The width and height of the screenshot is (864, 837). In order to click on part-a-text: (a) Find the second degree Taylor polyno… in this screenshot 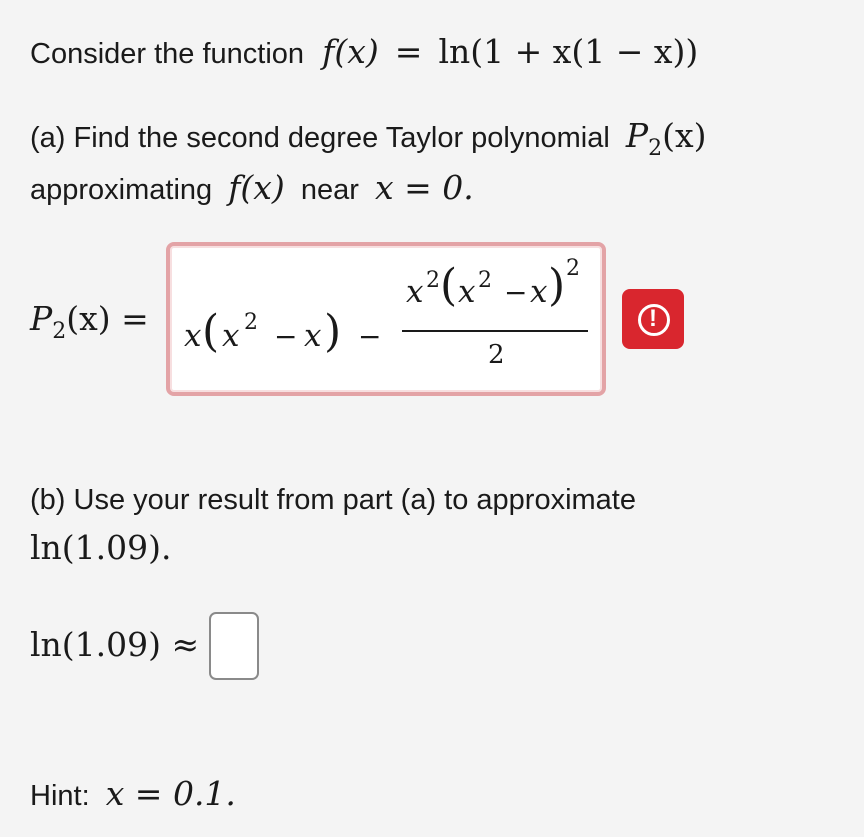, I will do `click(320, 138)`.